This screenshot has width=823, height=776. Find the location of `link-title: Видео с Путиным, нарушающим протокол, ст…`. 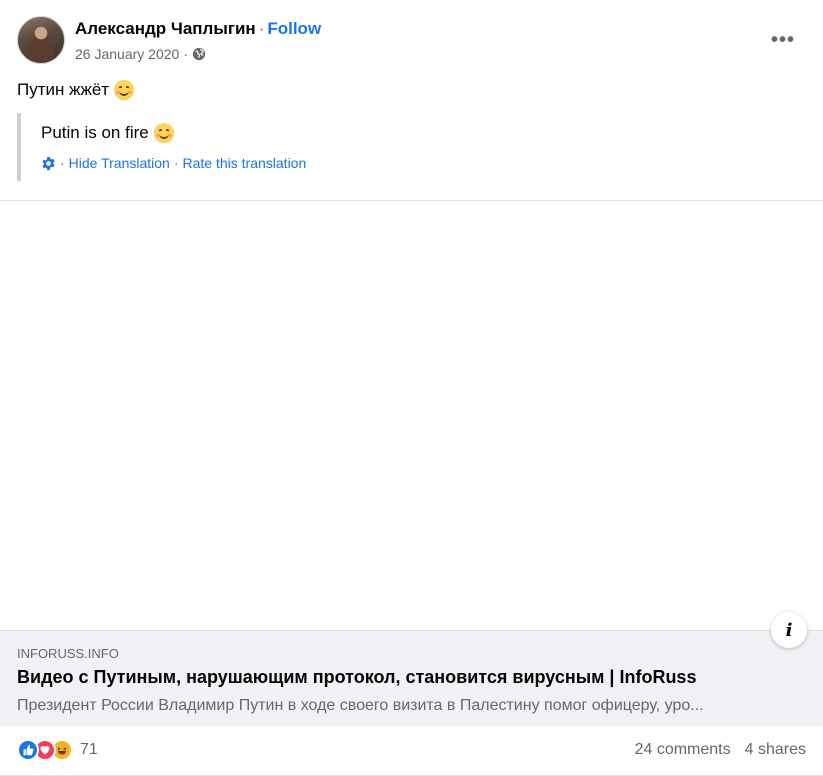

link-title: Видео с Путиным, нарушающим протокол, ст… is located at coordinates (356, 677).